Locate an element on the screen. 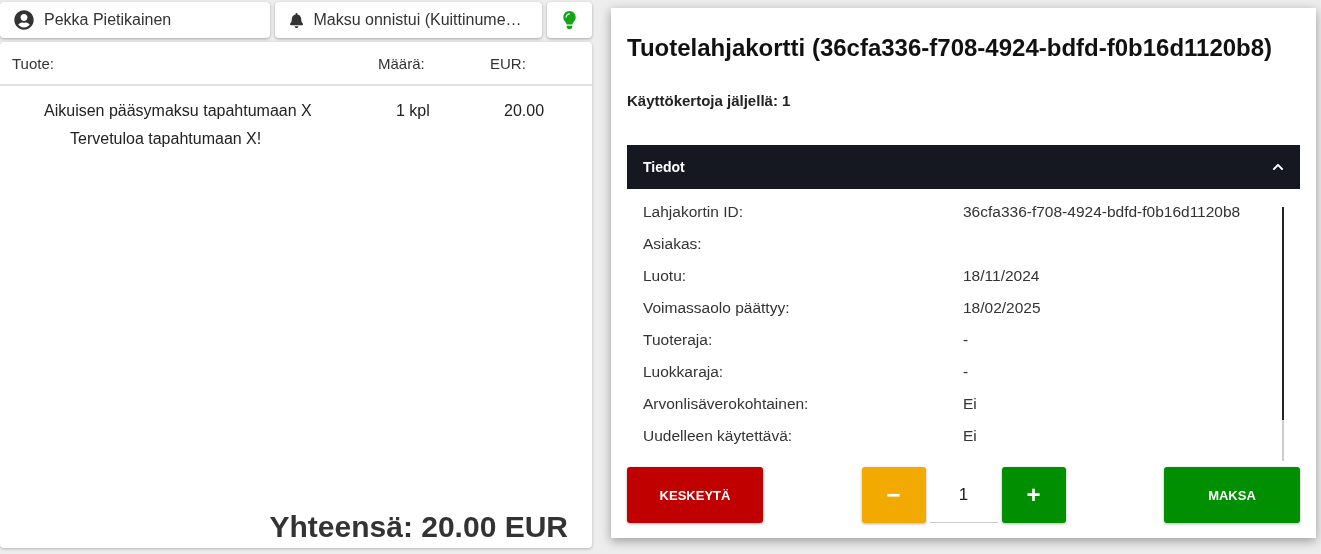  detail-label: Voimassaolo päättyy: is located at coordinates (717, 308).